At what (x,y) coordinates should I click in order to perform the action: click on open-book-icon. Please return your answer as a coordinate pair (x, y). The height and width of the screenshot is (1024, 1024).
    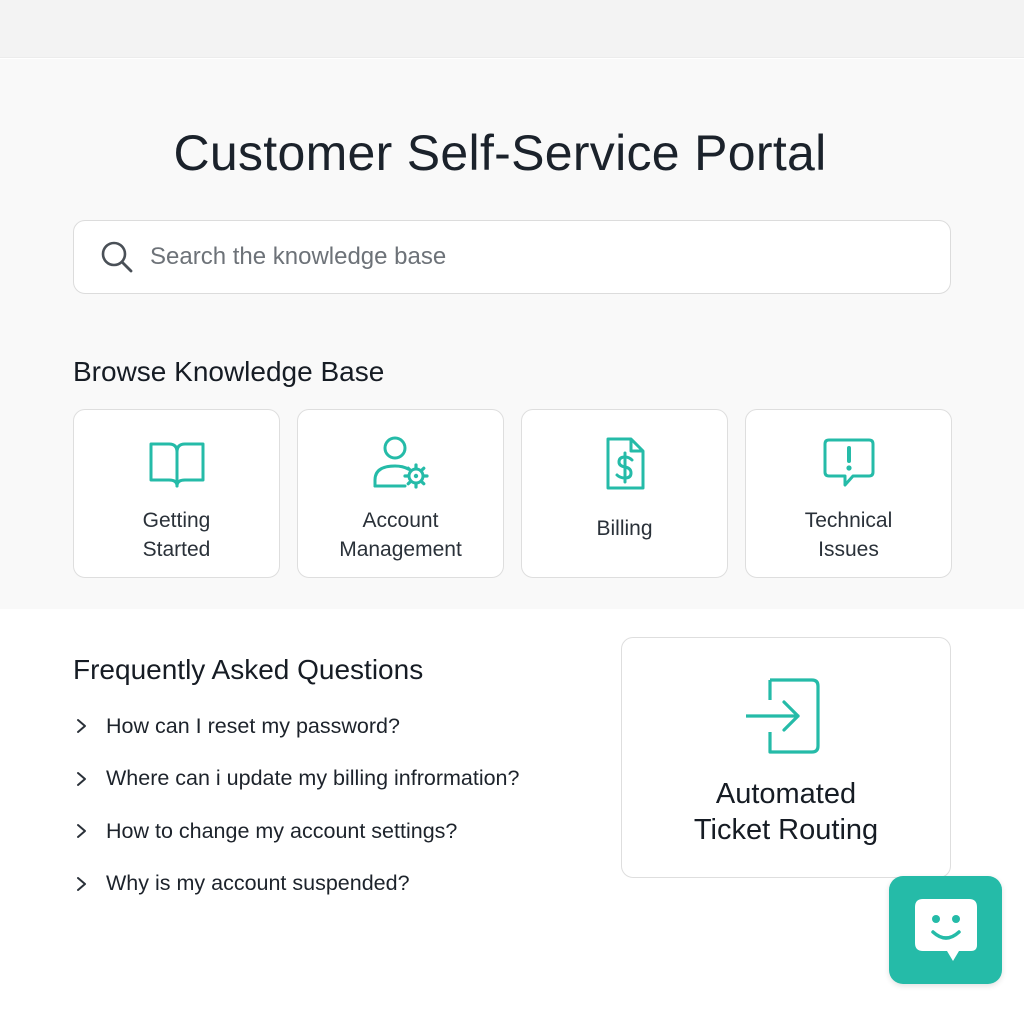
    Looking at the image, I should click on (177, 464).